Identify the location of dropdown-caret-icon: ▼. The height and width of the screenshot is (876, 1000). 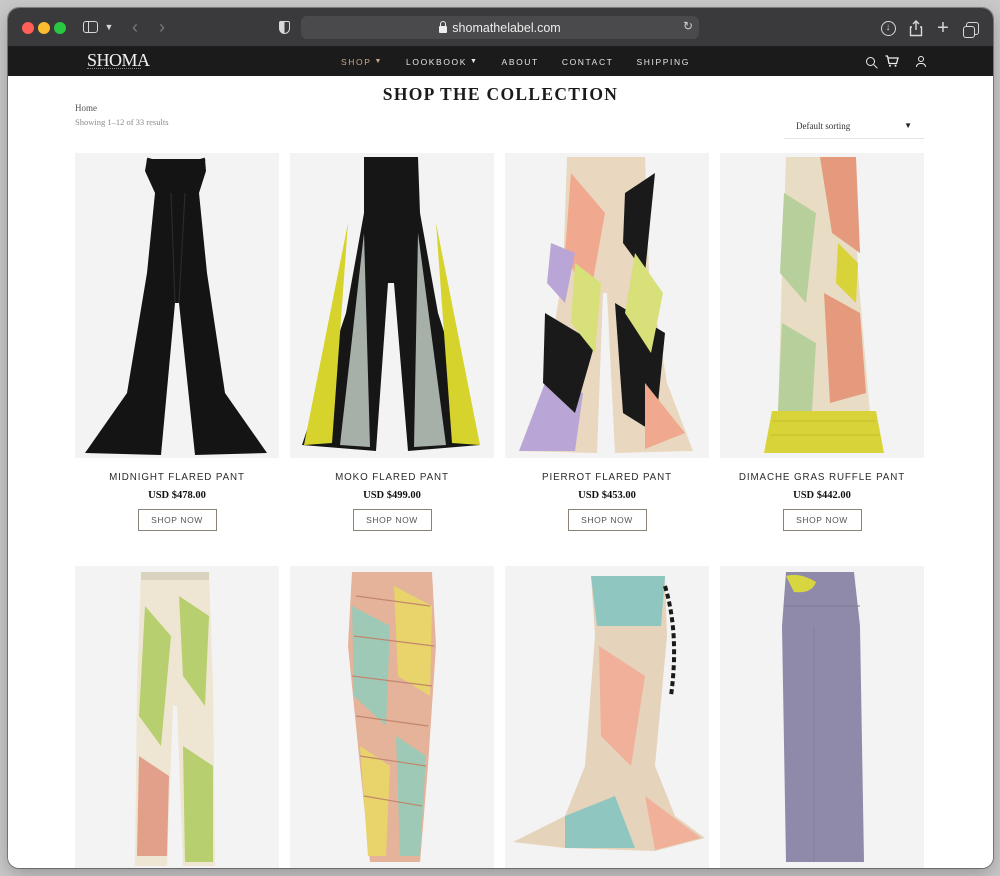
(908, 125).